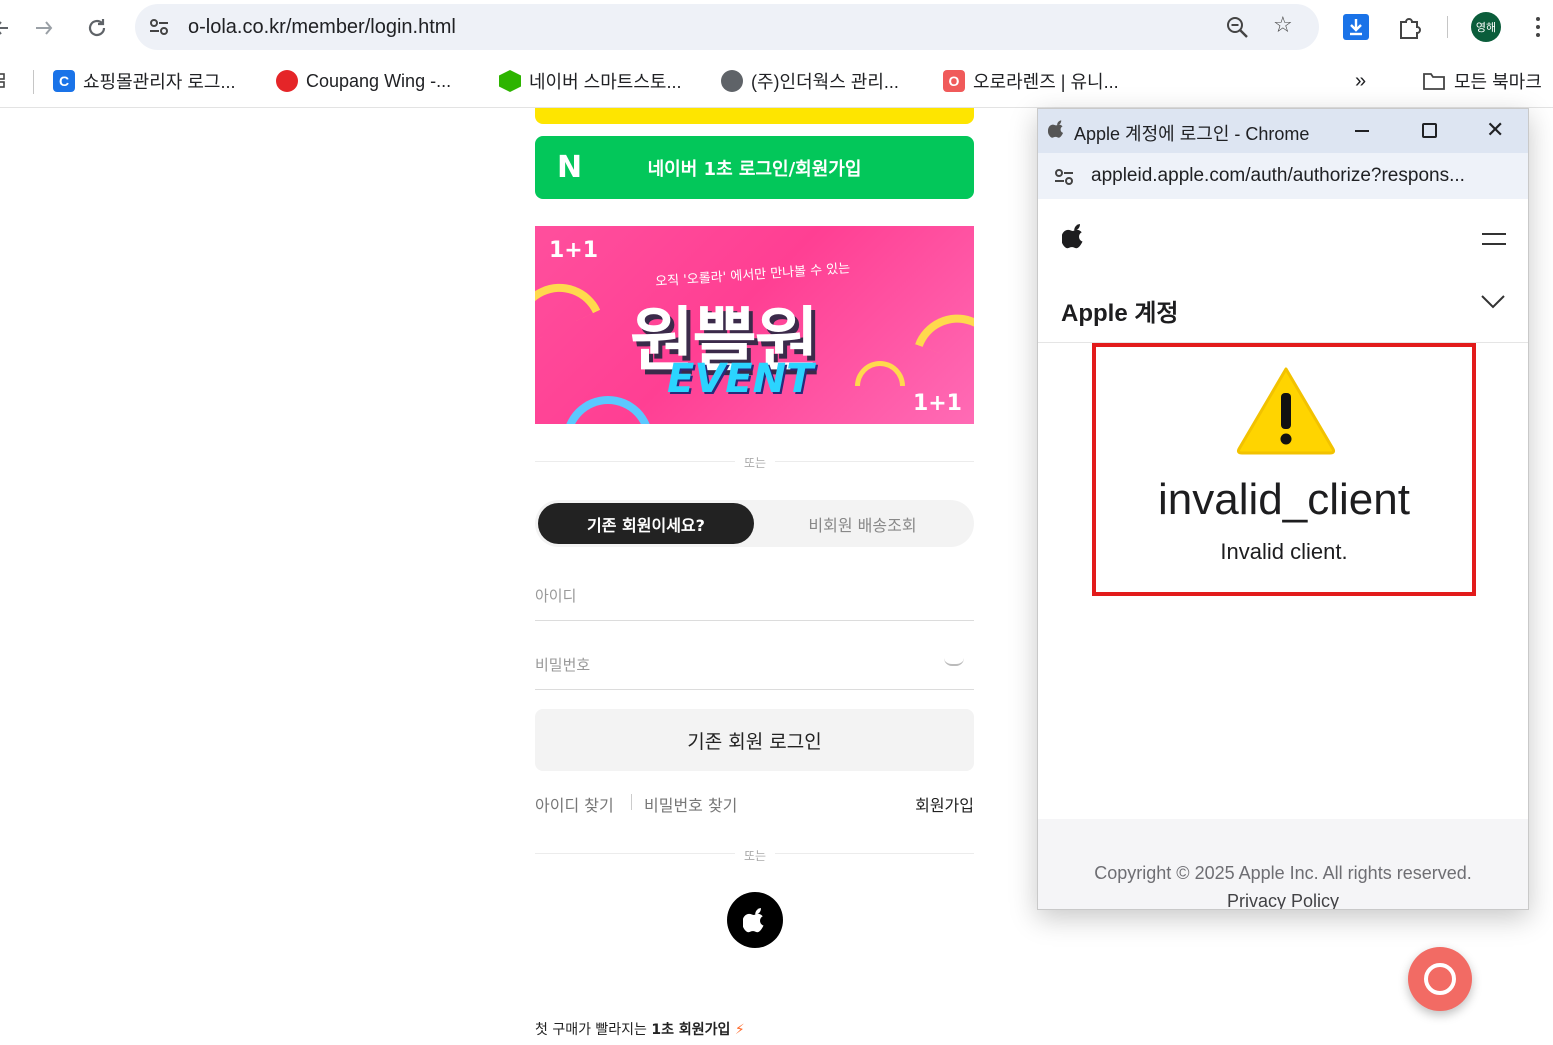  I want to click on tab-guest-order-lookup: 비회원 배송조회, so click(862, 523).